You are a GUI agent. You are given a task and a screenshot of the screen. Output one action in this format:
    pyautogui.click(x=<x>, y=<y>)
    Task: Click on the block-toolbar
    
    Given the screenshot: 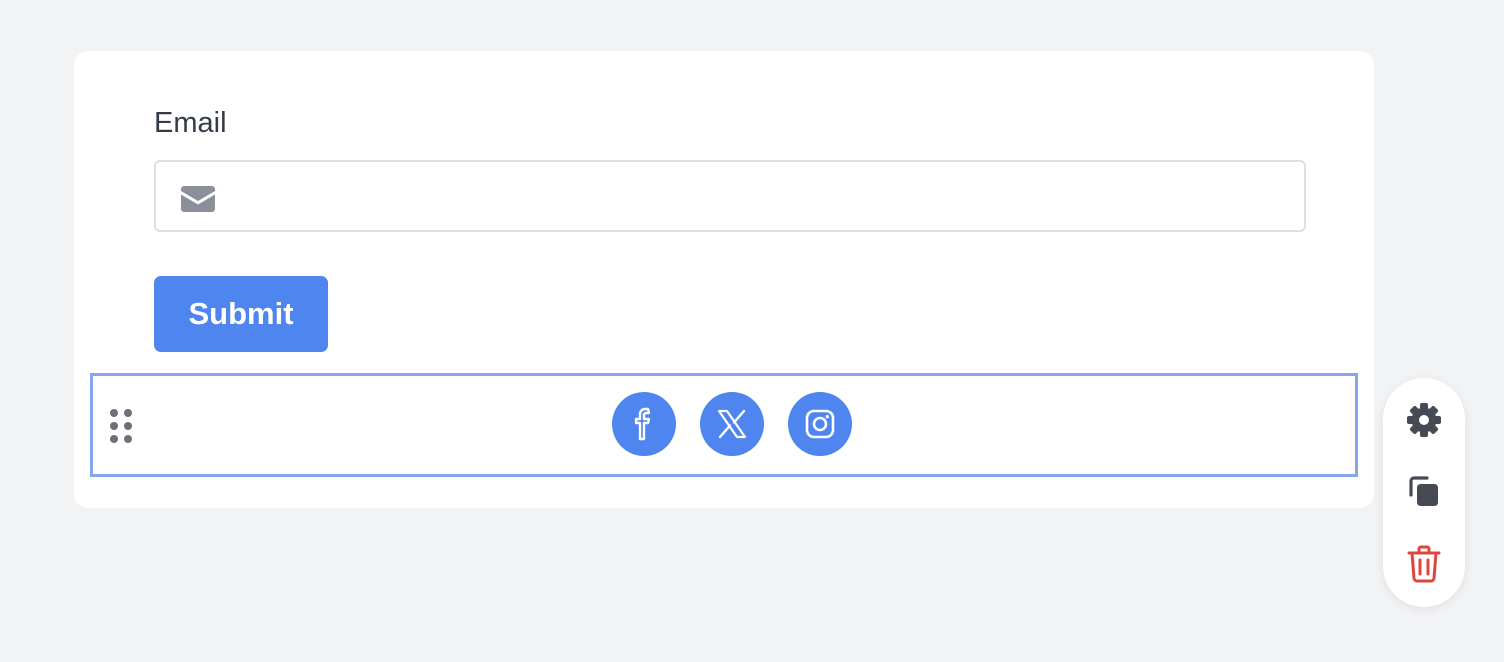 What is the action you would take?
    pyautogui.click(x=1424, y=492)
    